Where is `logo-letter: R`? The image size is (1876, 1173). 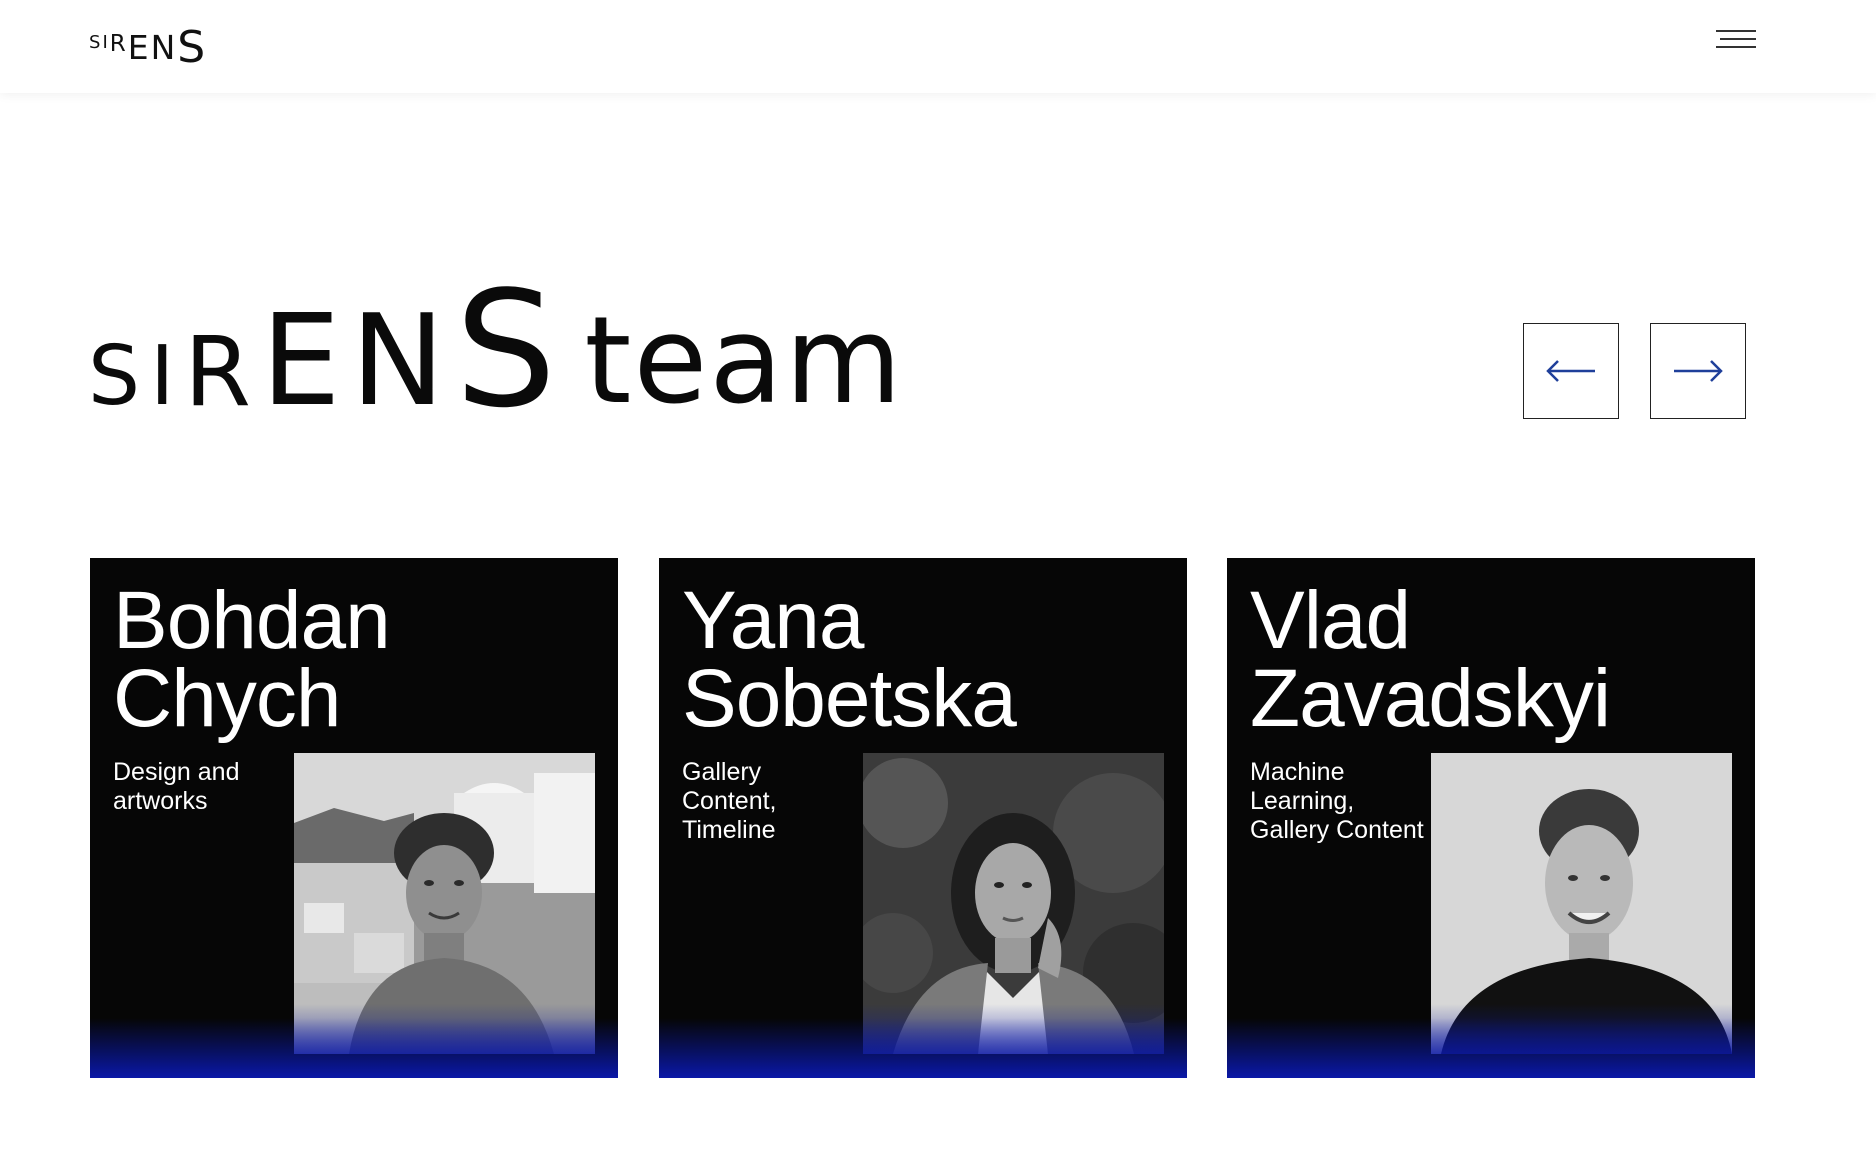 logo-letter: R is located at coordinates (118, 44).